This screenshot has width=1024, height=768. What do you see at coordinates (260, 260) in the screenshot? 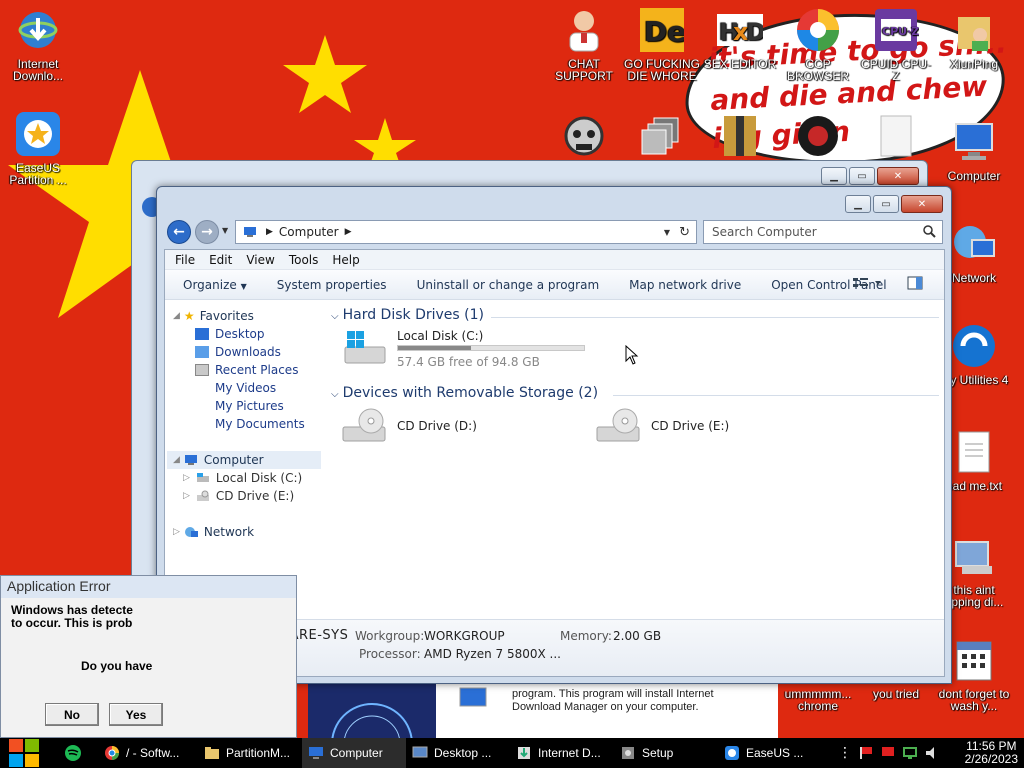
I see `menu-view: View` at bounding box center [260, 260].